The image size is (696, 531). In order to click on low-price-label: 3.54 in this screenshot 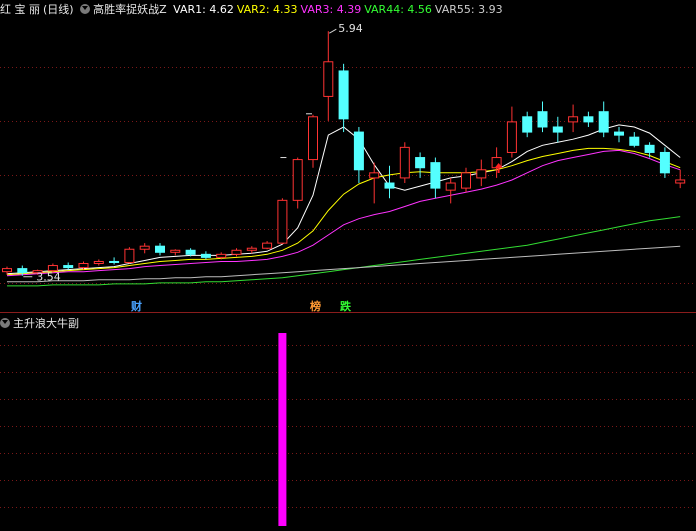, I will do `click(48, 277)`.